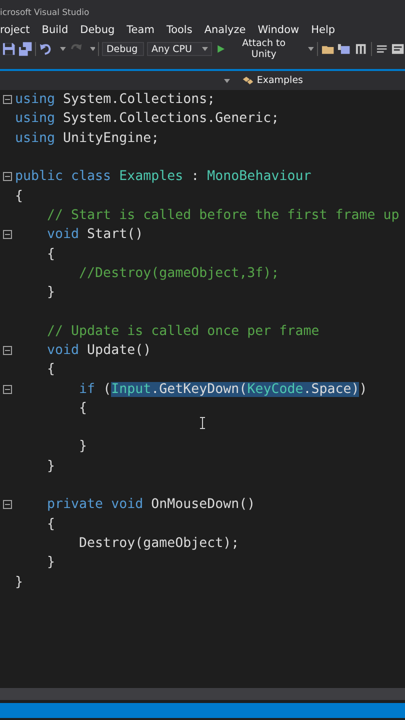  Describe the element at coordinates (18, 30) in the screenshot. I see `menu-item: roject` at that location.